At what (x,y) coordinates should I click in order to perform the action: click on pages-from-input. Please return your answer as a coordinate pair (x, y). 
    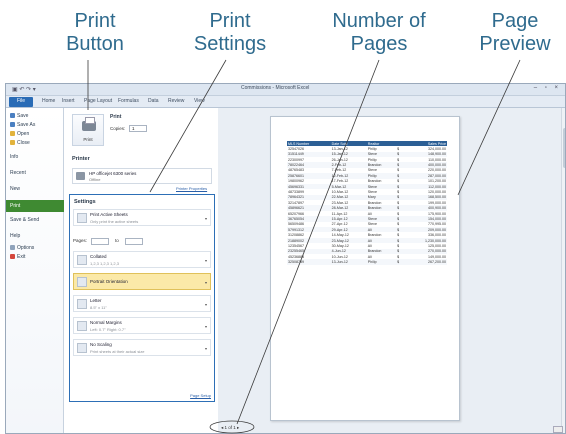
    Looking at the image, I should click on (100, 241).